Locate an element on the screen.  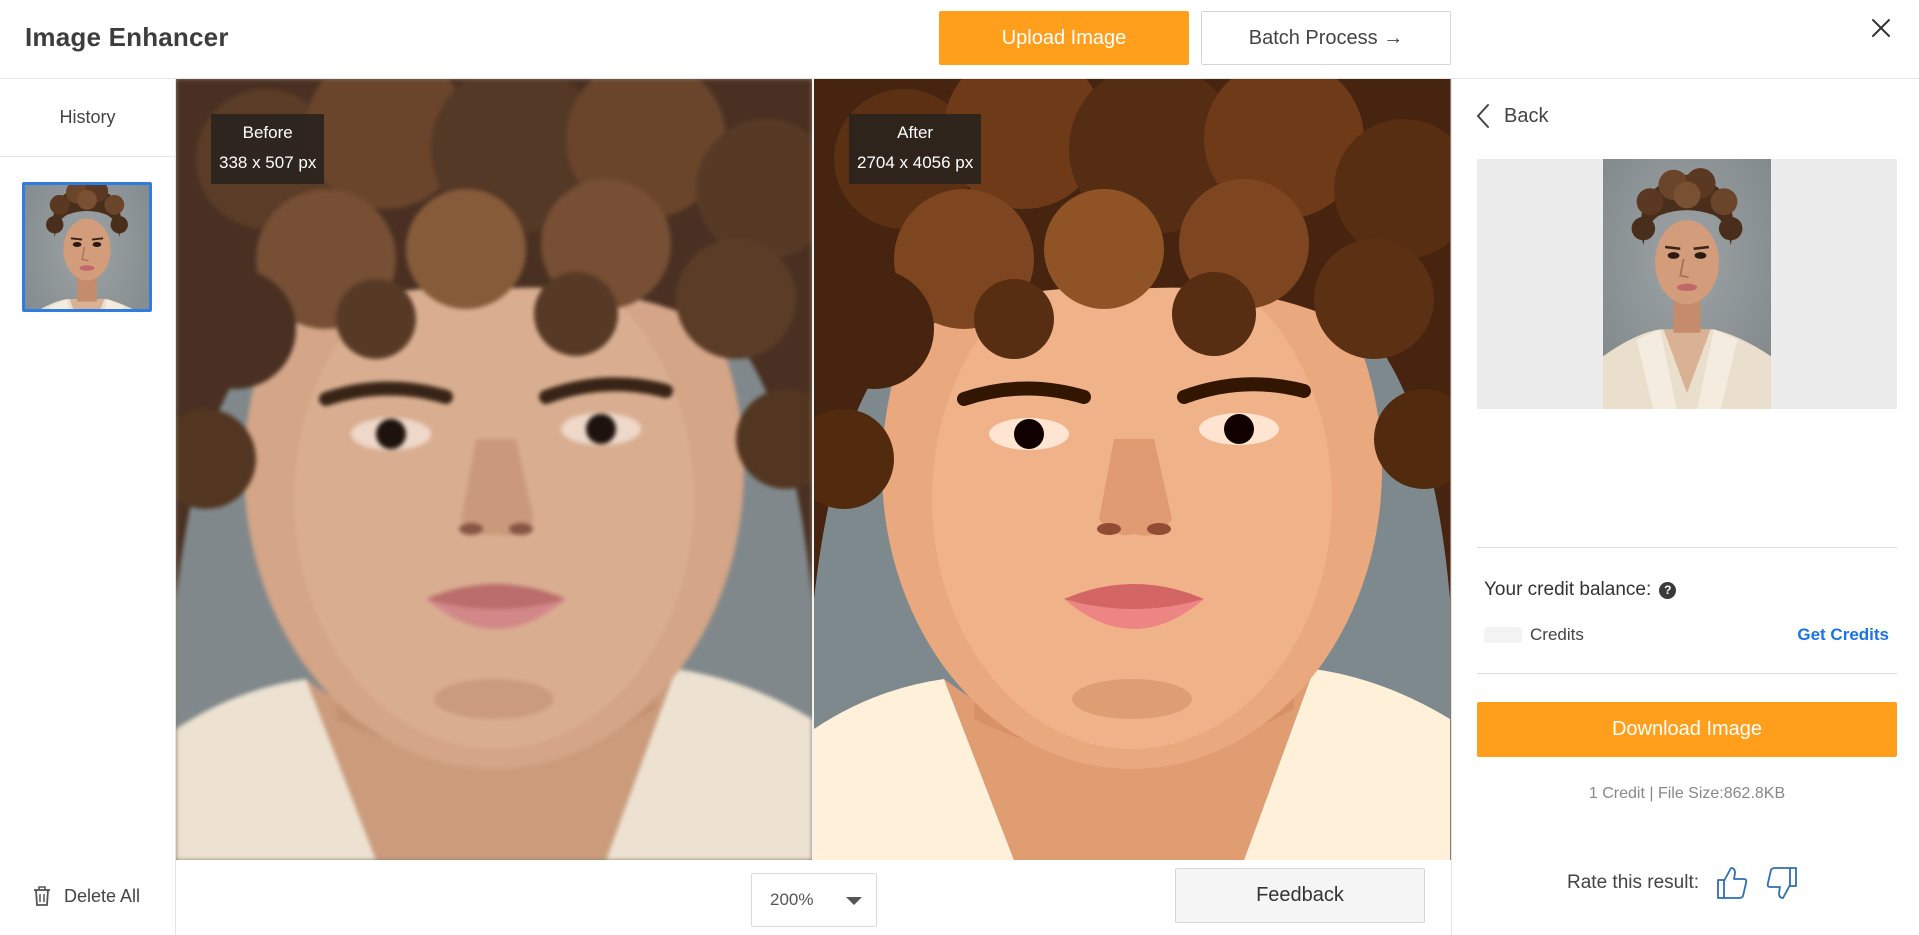
help-icon: ? is located at coordinates (1668, 590).